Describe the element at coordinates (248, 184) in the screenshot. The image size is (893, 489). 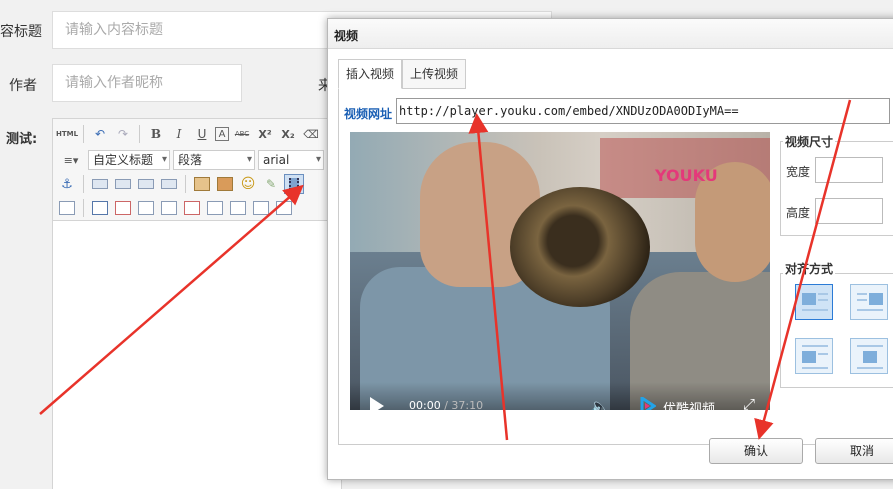
I see `emotion-icon: ☺` at that location.